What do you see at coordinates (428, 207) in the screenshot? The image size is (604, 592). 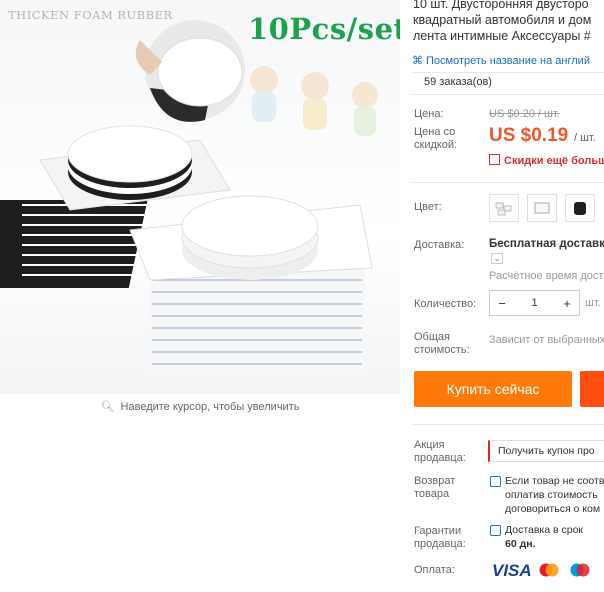 I see `color-label: Цвет:` at bounding box center [428, 207].